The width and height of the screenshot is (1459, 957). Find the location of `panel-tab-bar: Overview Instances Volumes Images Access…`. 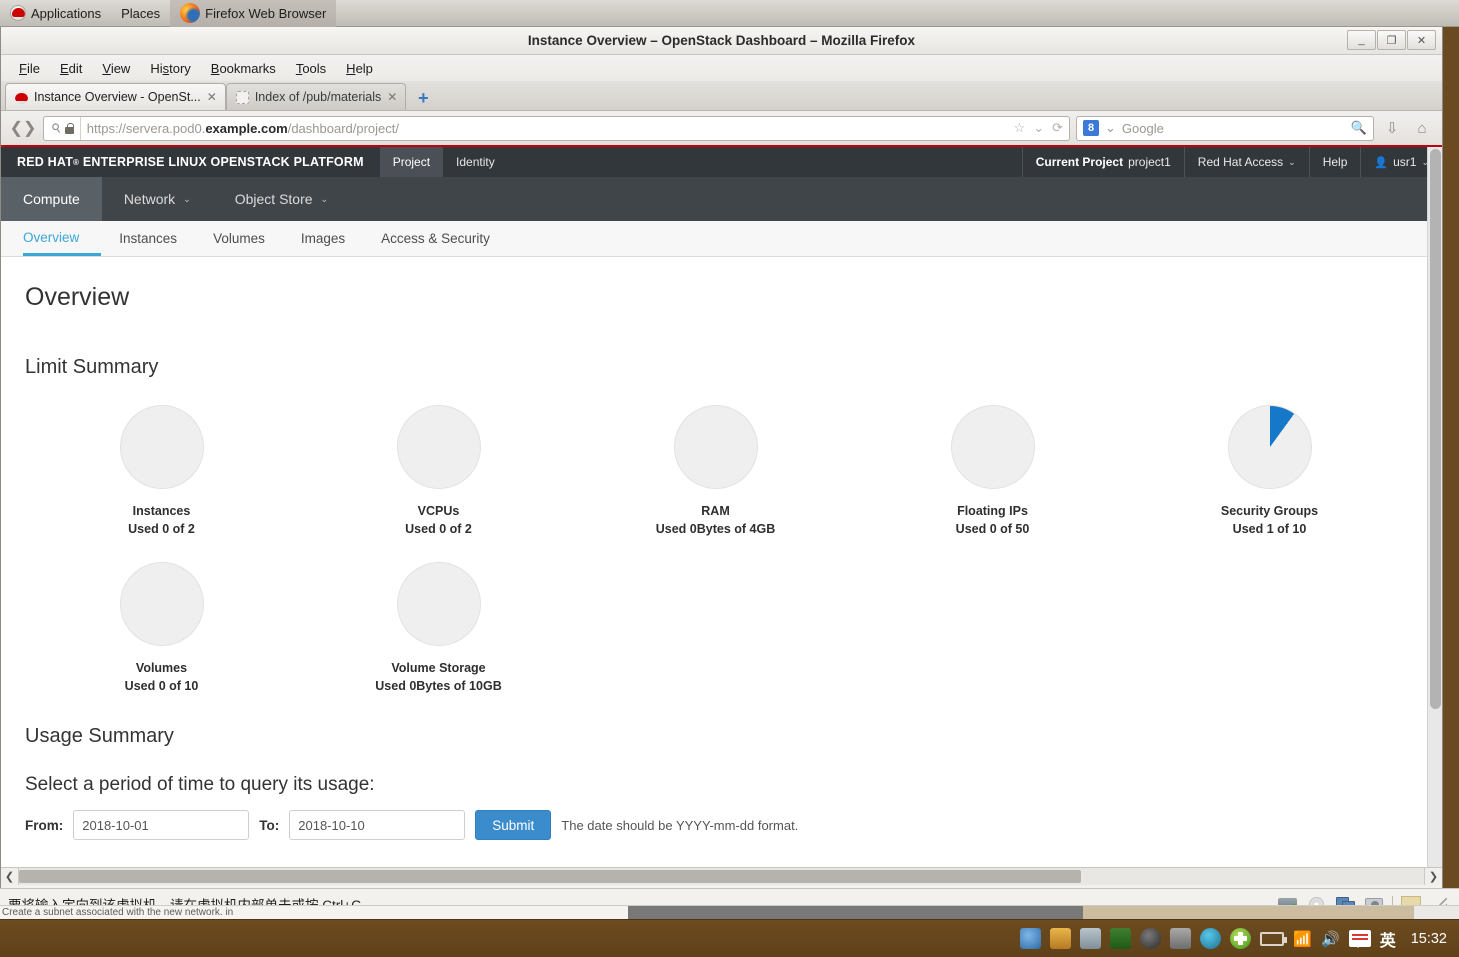

panel-tab-bar: Overview Instances Volumes Images Access… is located at coordinates (721, 239).